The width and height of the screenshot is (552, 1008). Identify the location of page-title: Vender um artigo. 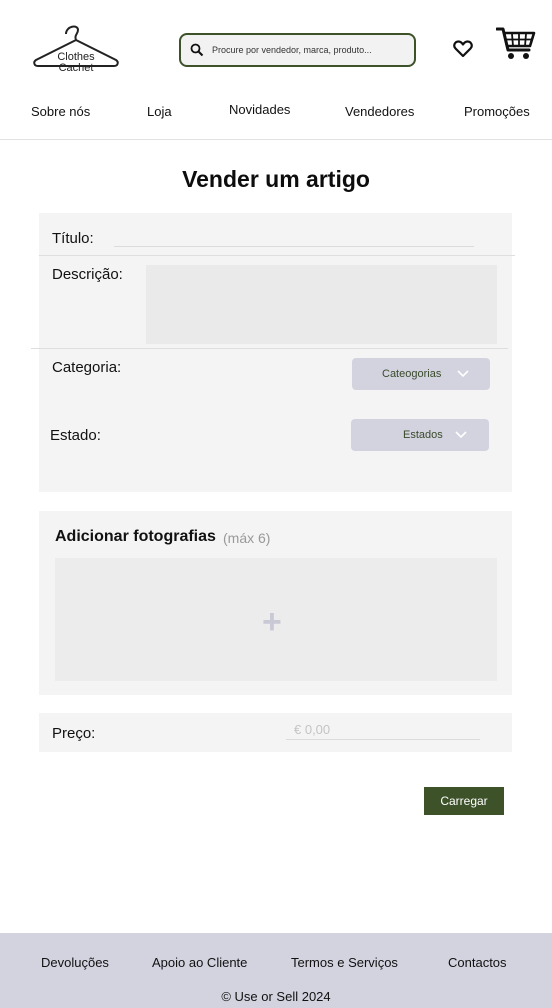
(276, 179).